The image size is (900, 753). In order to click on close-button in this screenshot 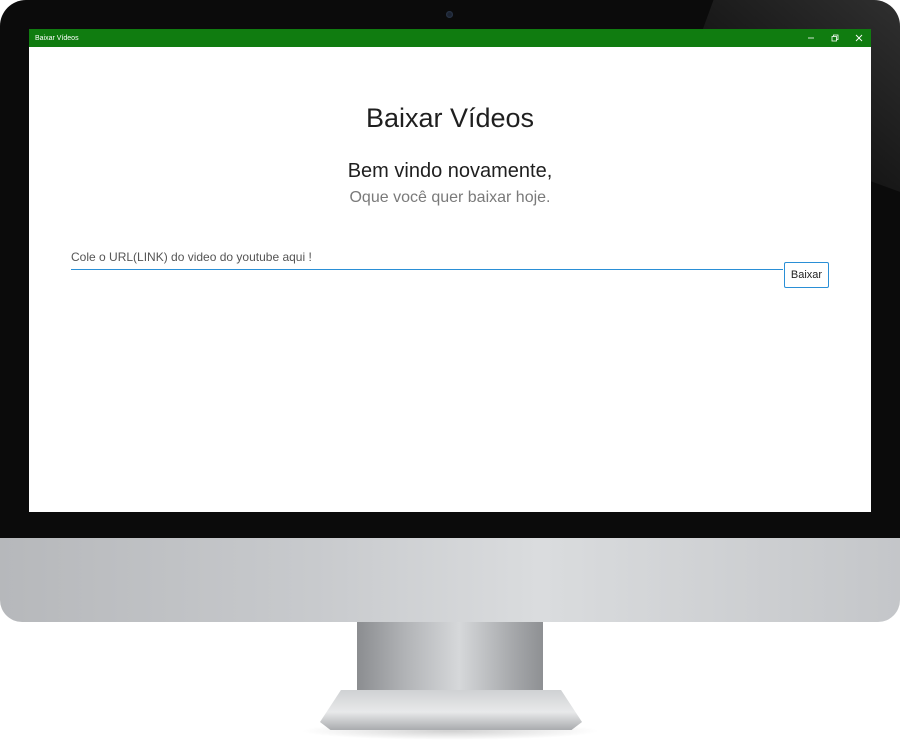, I will do `click(859, 38)`.